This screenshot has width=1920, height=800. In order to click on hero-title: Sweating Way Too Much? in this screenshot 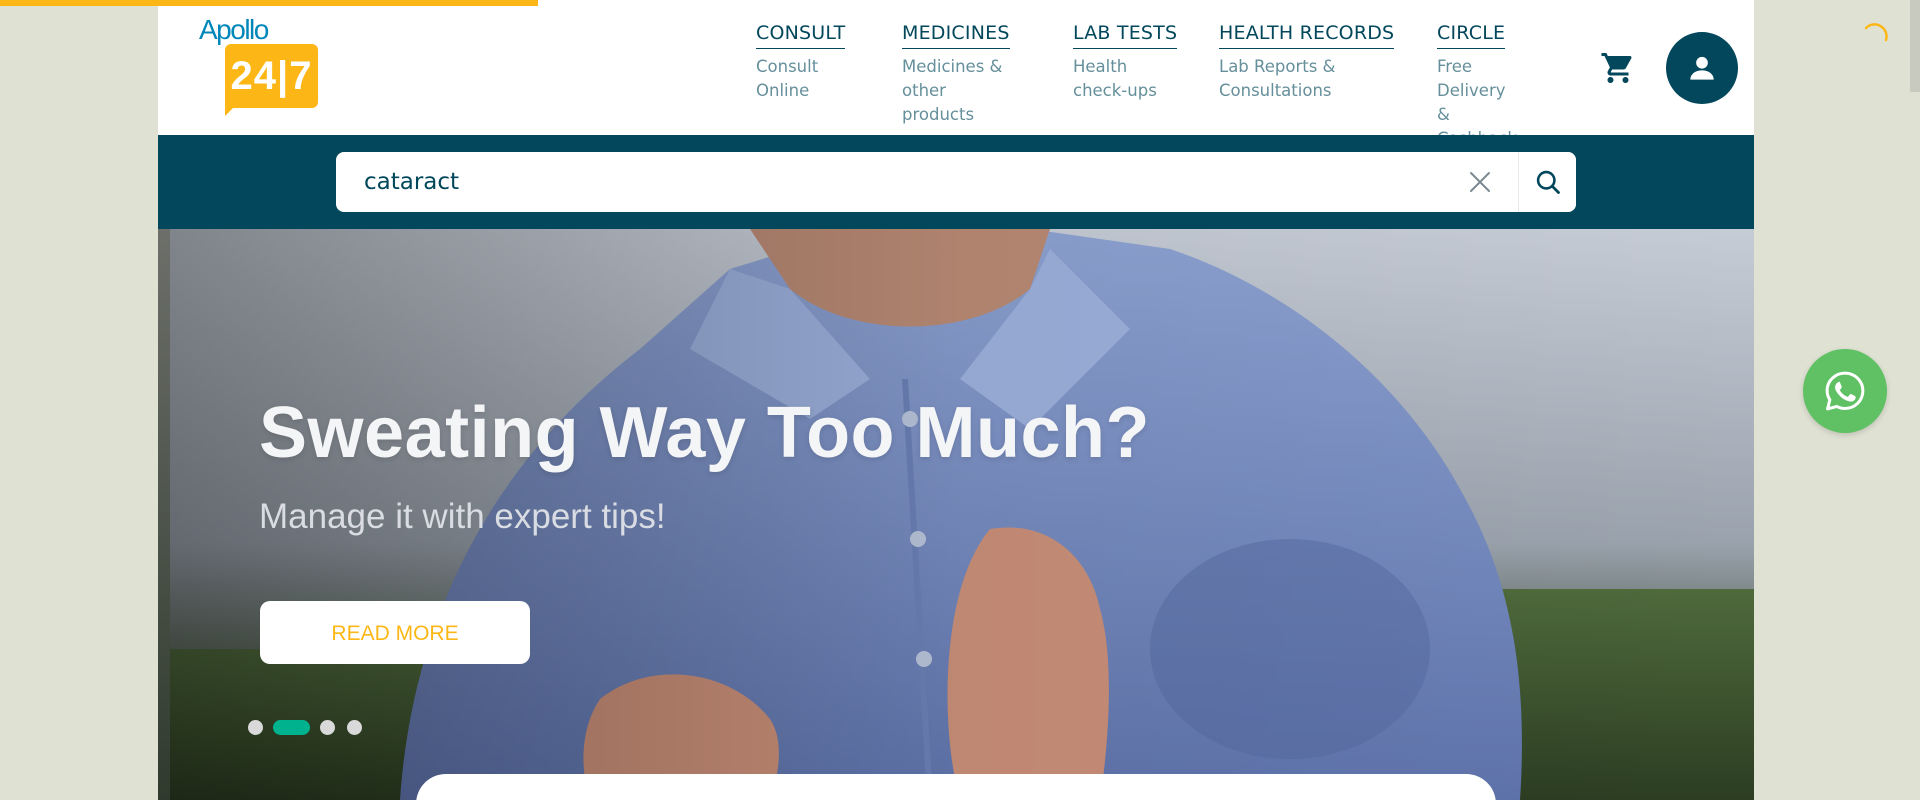, I will do `click(704, 433)`.